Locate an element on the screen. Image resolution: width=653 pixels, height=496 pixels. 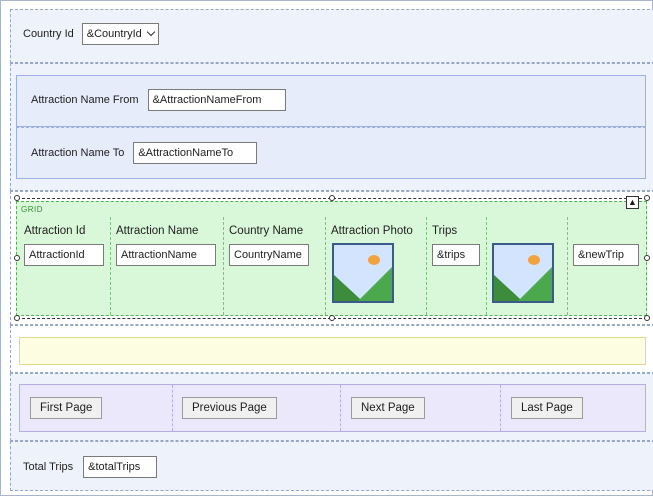
trips-cell: &trips is located at coordinates (456, 255).